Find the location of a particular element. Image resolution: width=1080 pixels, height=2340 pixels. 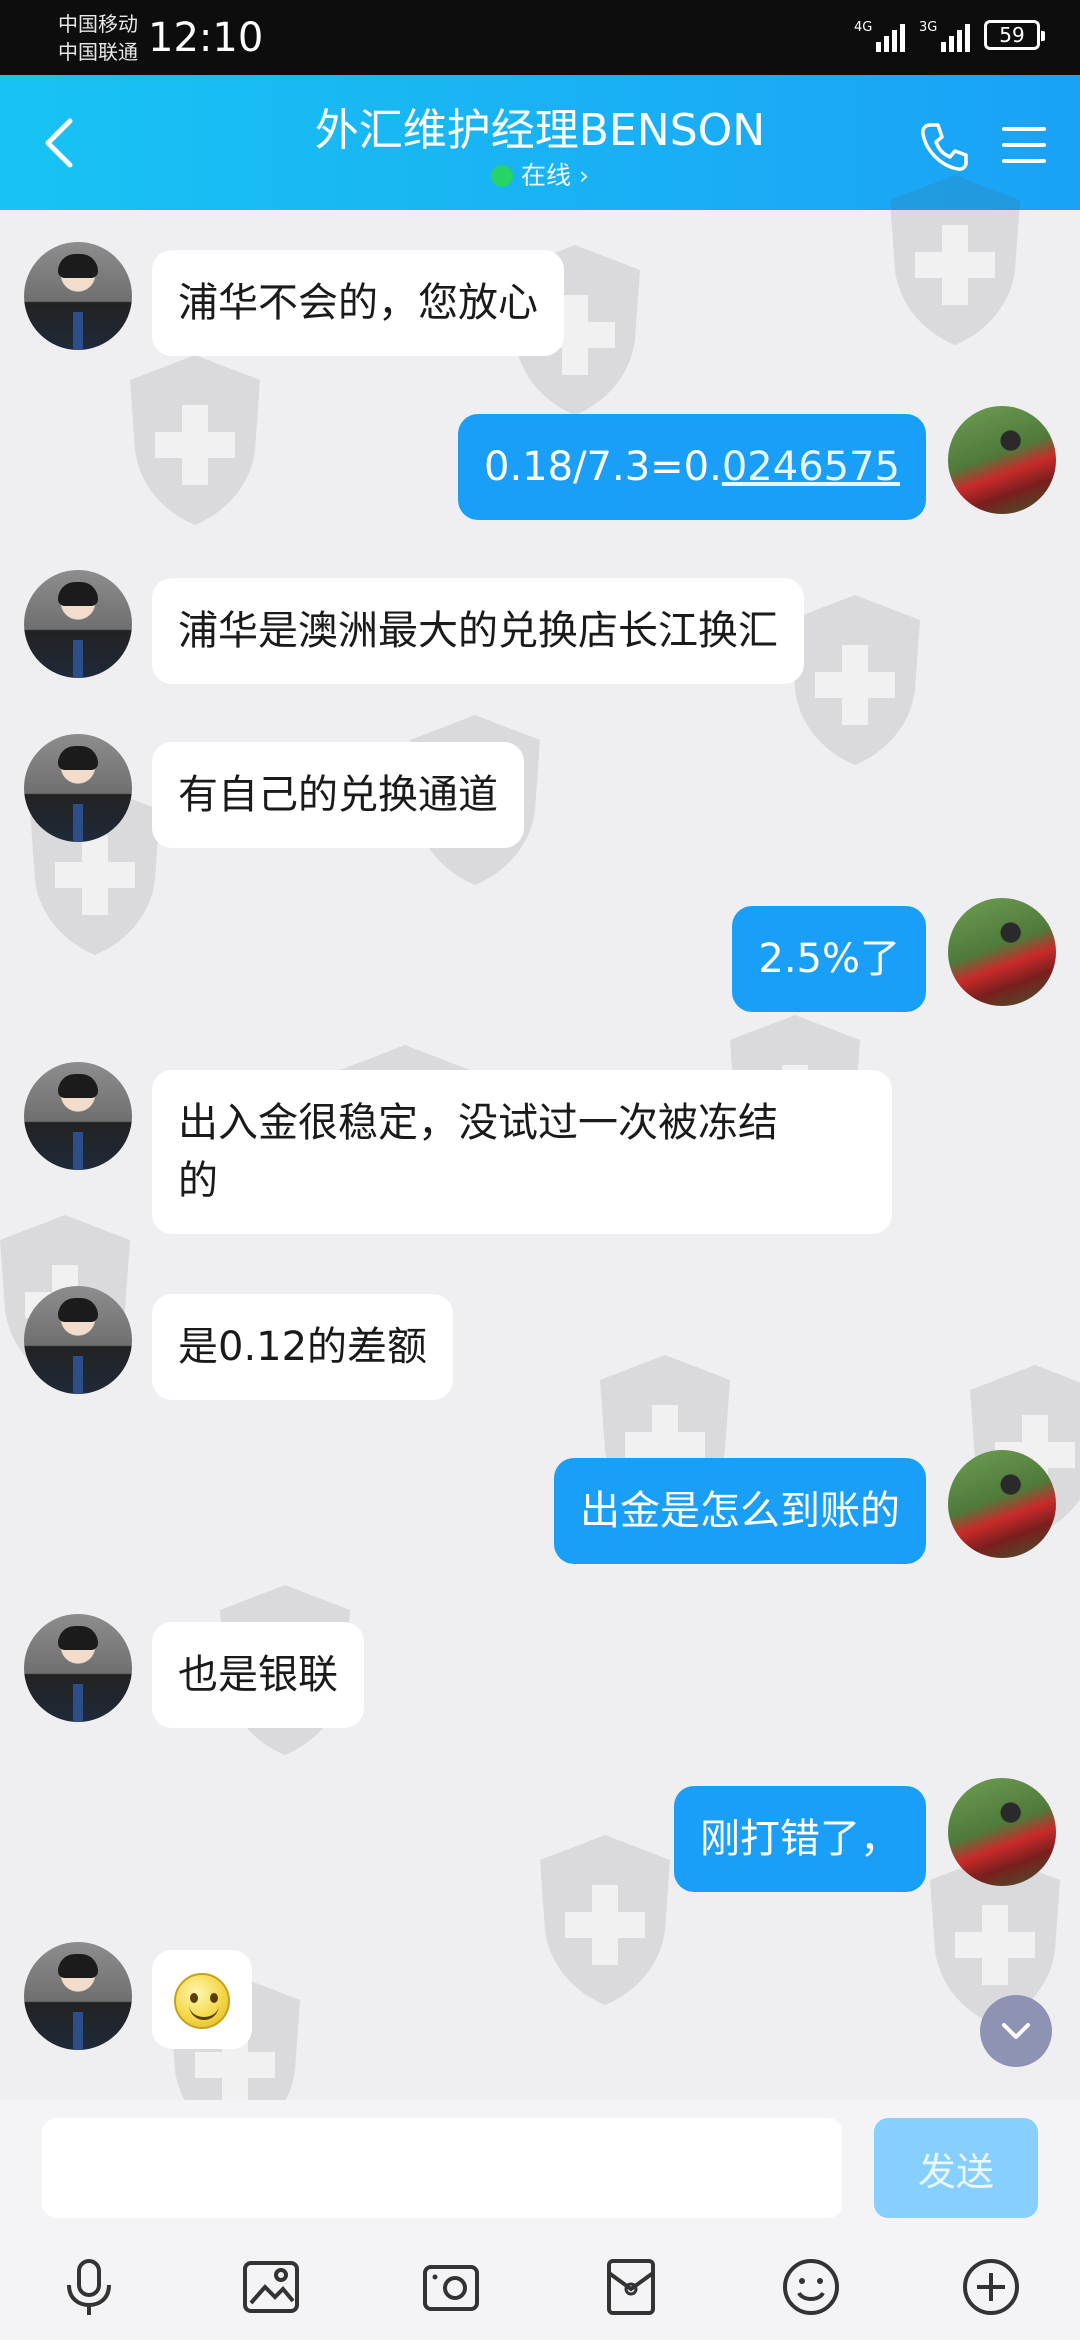

menu-button is located at coordinates (1024, 145).